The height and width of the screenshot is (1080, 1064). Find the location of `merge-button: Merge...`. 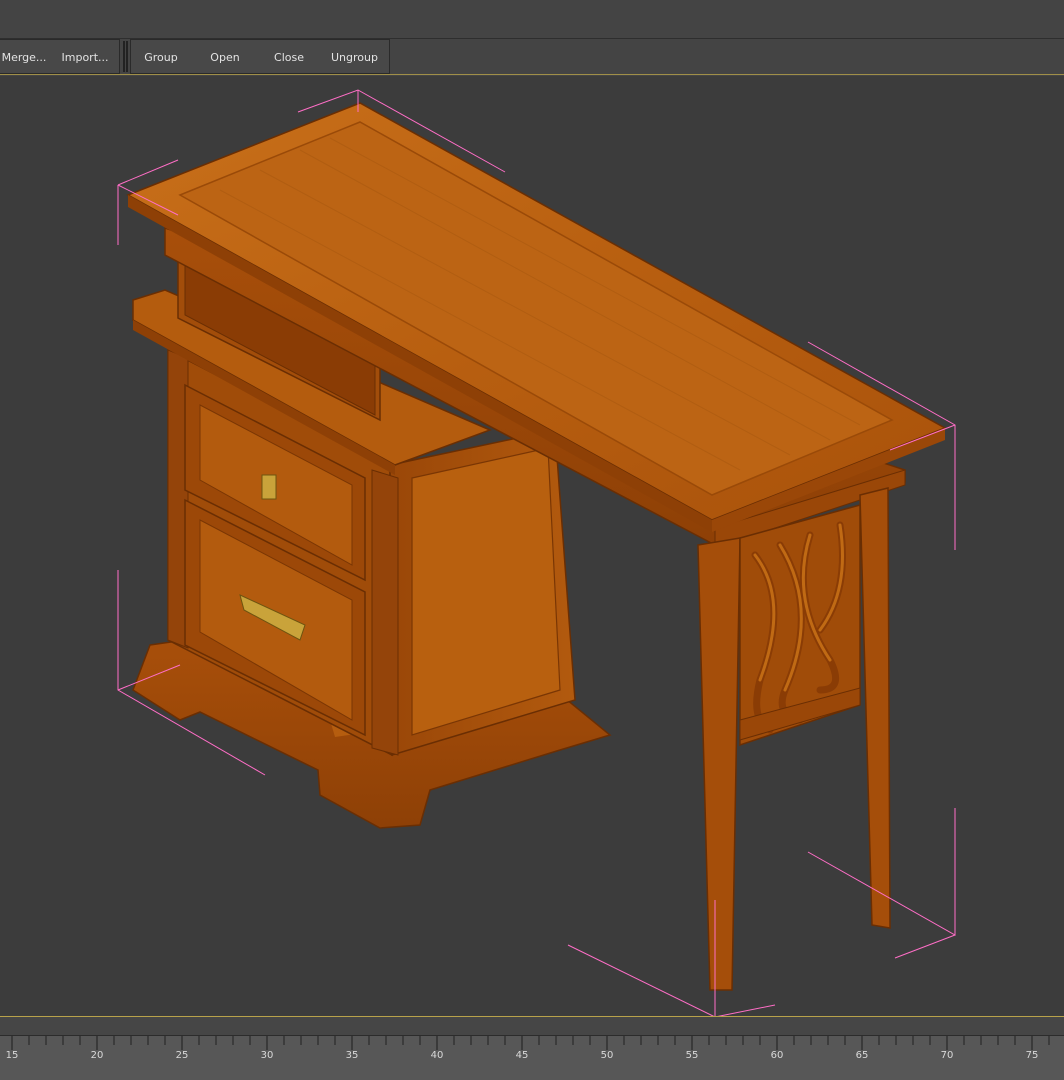

merge-button: Merge... is located at coordinates (24, 58).